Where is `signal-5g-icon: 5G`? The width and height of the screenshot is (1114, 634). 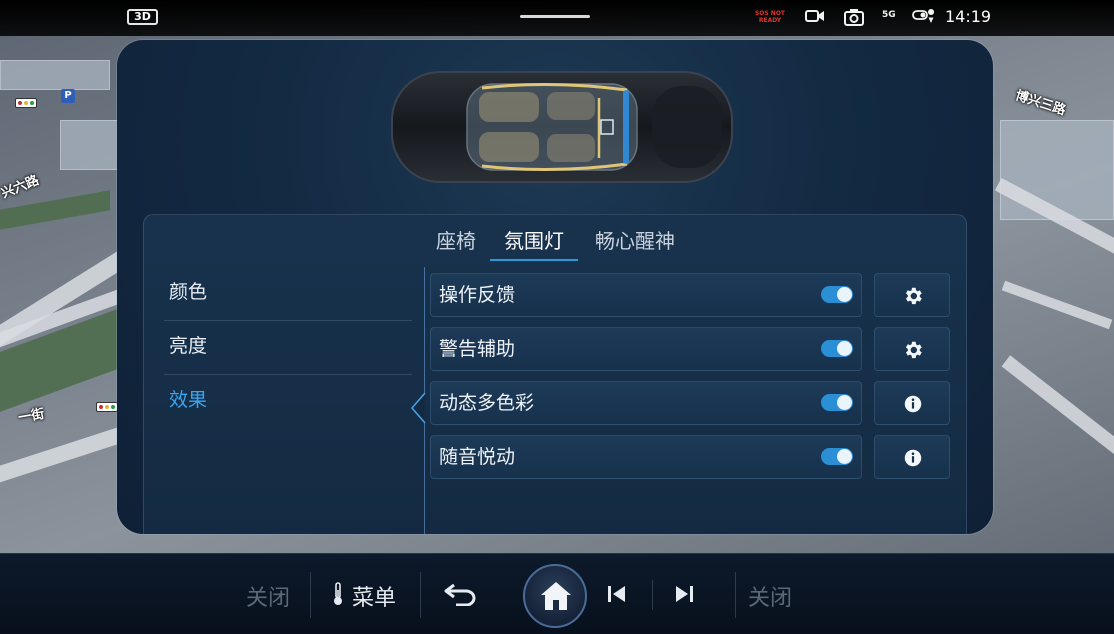
signal-5g-icon: 5G is located at coordinates (889, 15).